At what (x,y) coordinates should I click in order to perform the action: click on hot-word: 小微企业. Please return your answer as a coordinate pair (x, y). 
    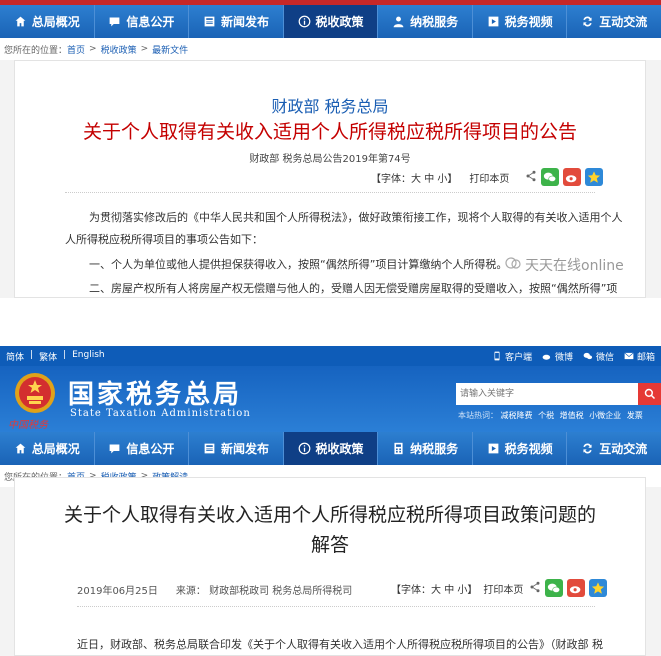
    Looking at the image, I should click on (605, 415).